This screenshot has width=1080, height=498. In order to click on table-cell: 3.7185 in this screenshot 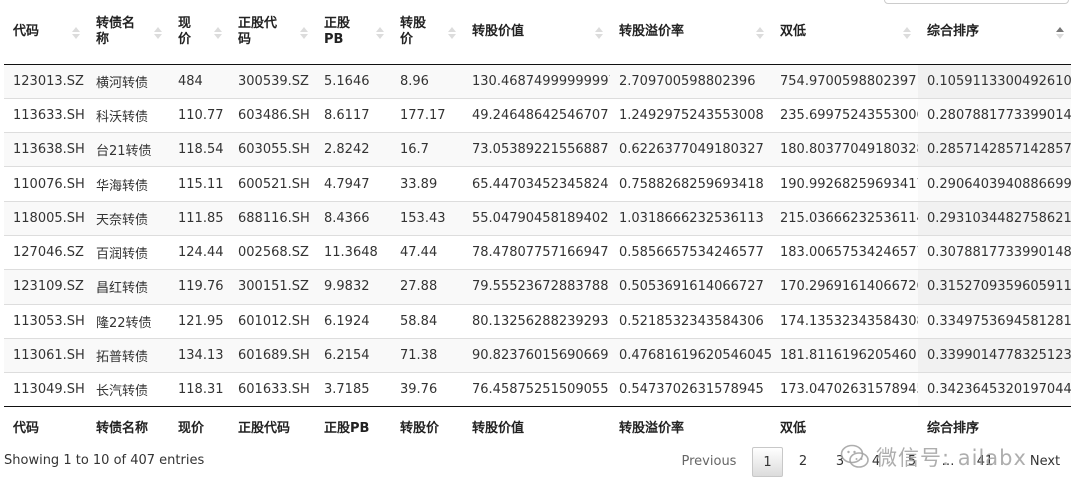, I will do `click(353, 389)`.